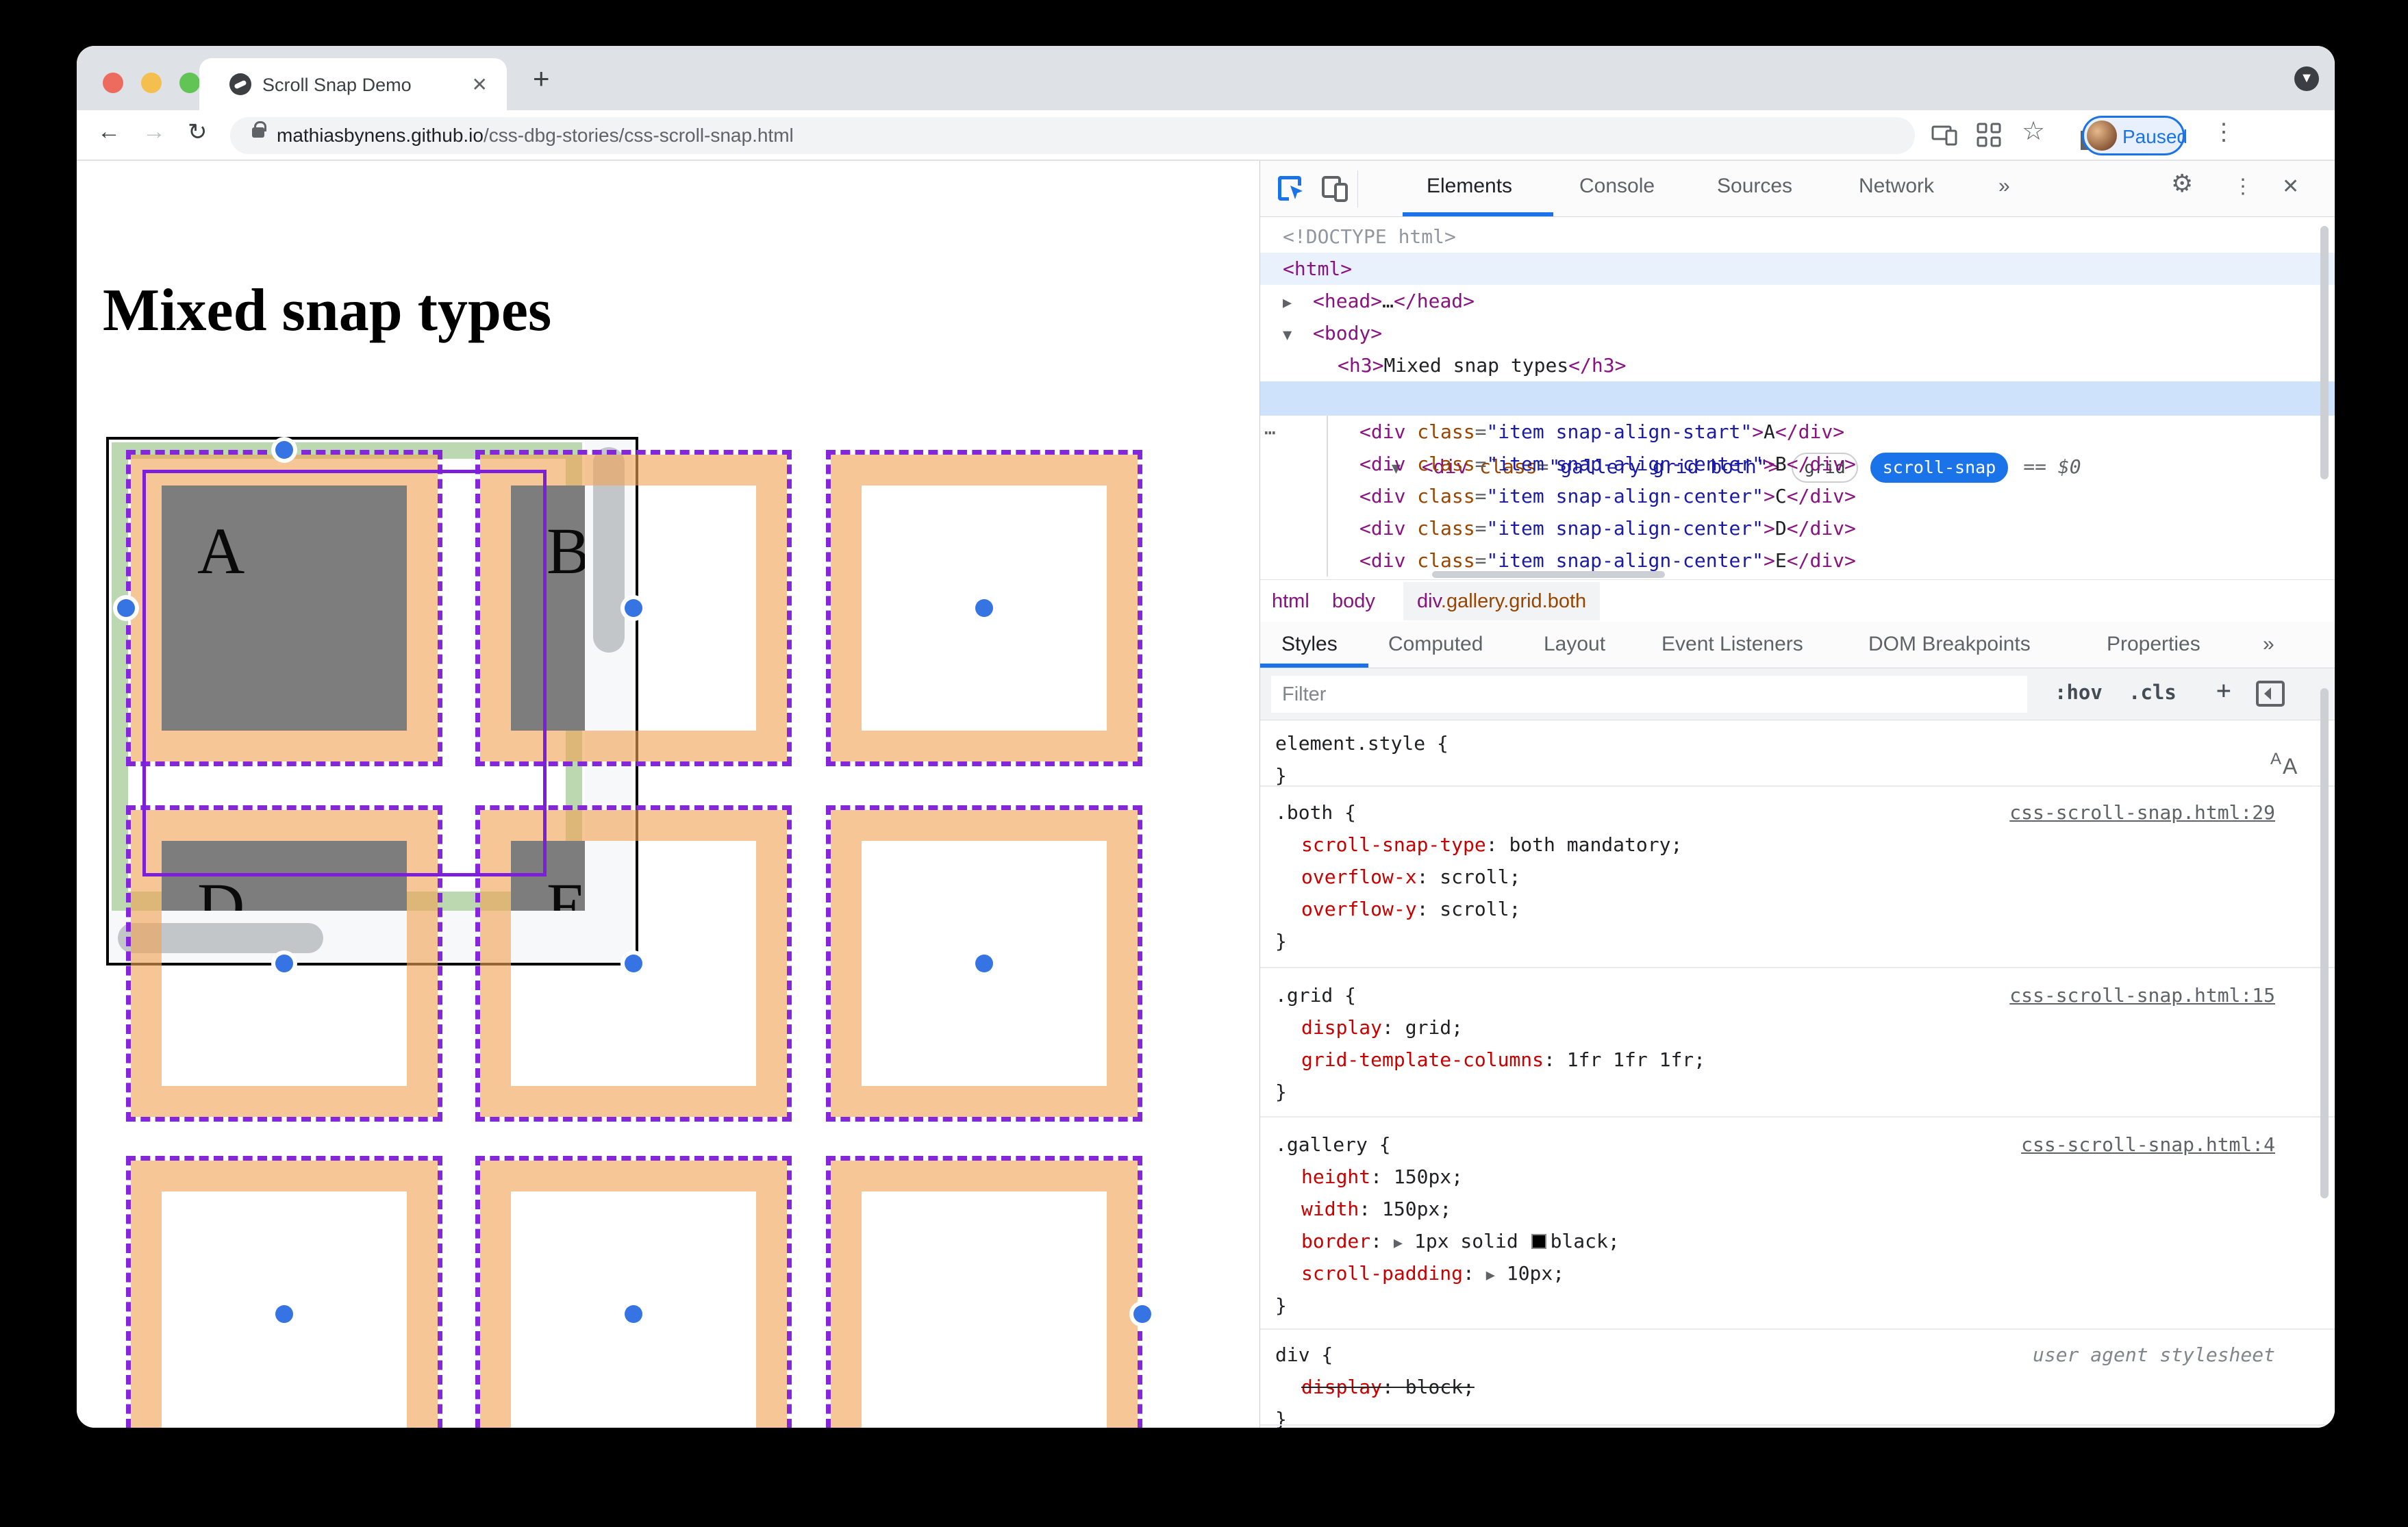 This screenshot has width=2408, height=1527. Describe the element at coordinates (190, 83) in the screenshot. I see `zoom-window-button` at that location.